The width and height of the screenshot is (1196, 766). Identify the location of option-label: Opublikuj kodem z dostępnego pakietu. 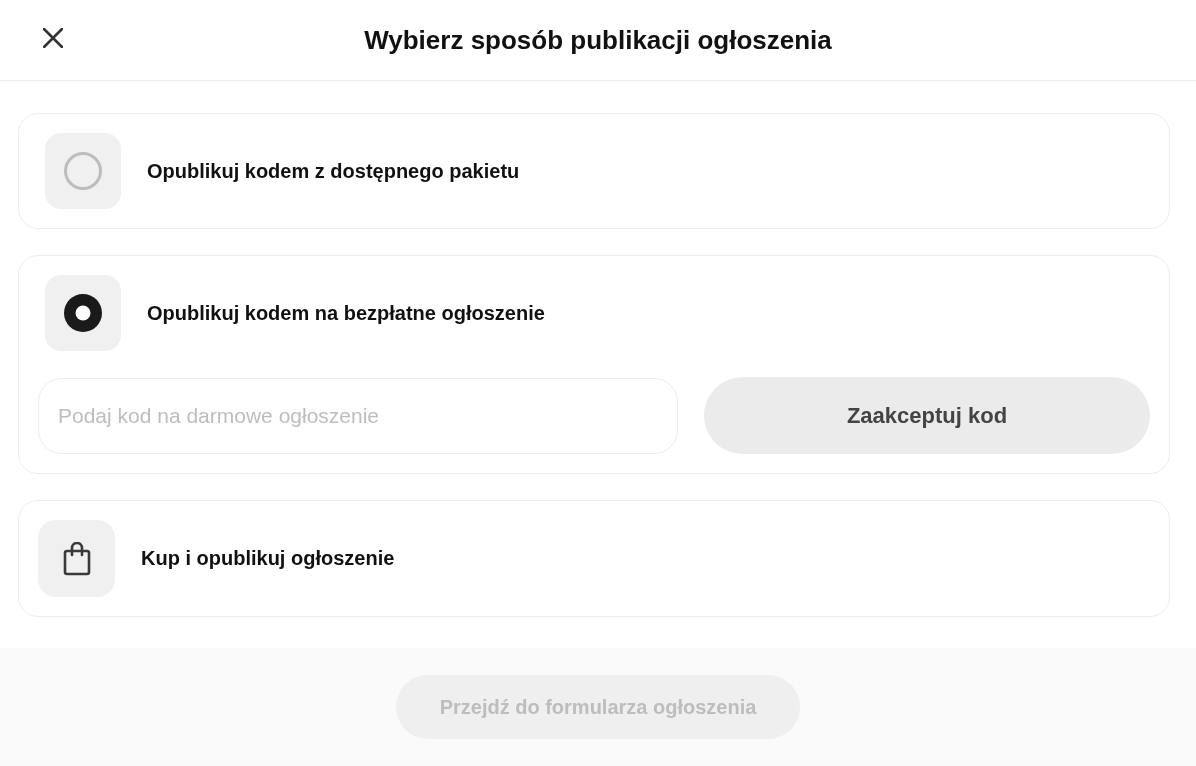
(333, 171).